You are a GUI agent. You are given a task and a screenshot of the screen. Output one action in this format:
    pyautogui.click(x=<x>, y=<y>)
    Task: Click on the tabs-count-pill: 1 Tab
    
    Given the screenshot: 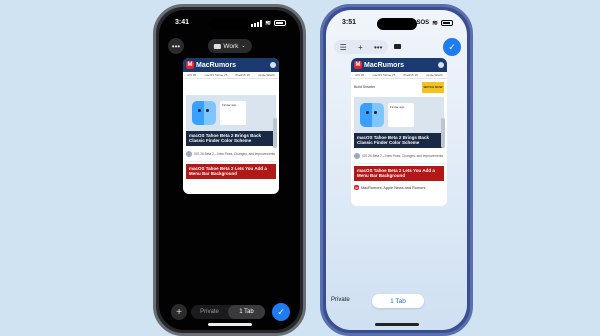 What is the action you would take?
    pyautogui.click(x=398, y=301)
    